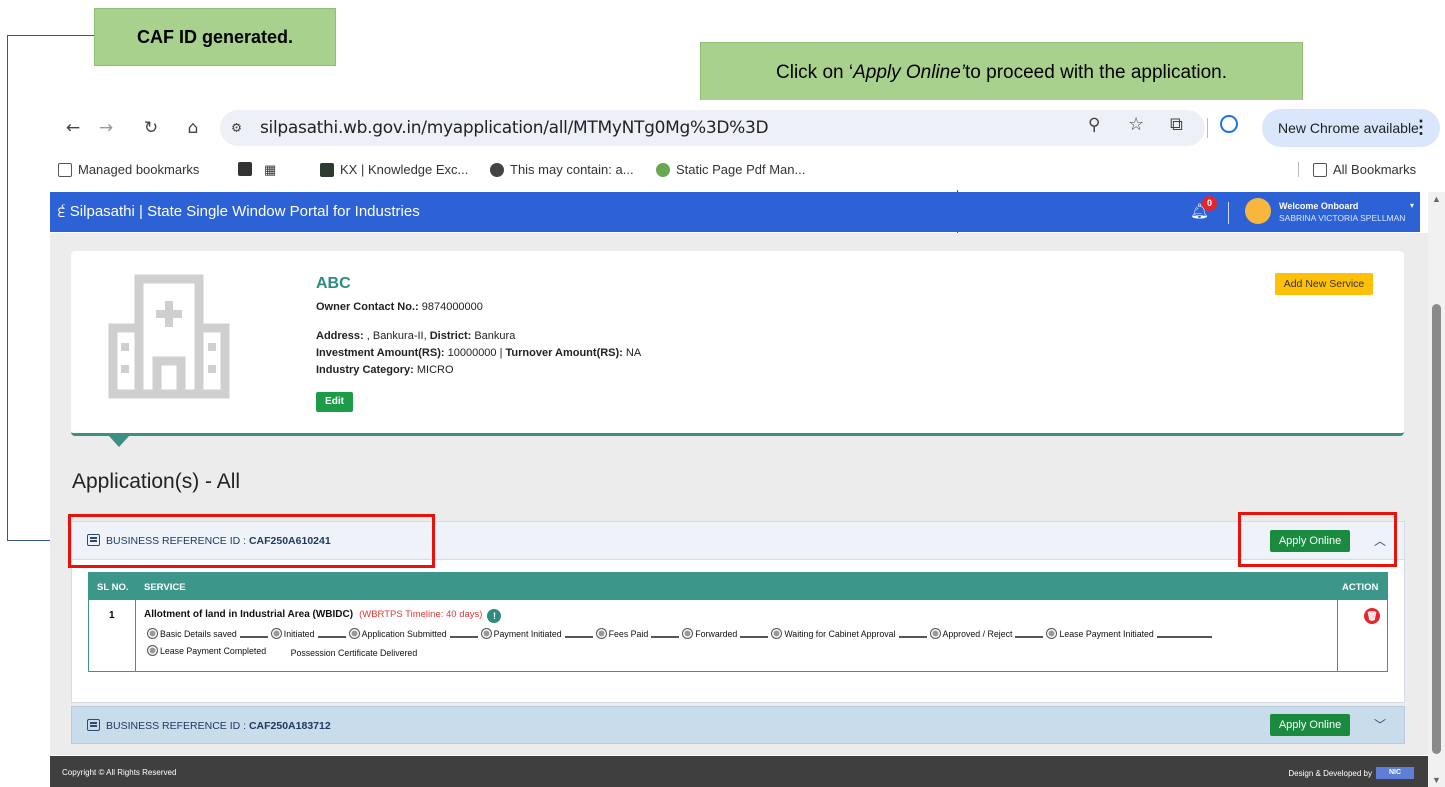 Image resolution: width=1445 pixels, height=787 pixels. What do you see at coordinates (632, 353) in the screenshot?
I see `turnover-value: NA` at bounding box center [632, 353].